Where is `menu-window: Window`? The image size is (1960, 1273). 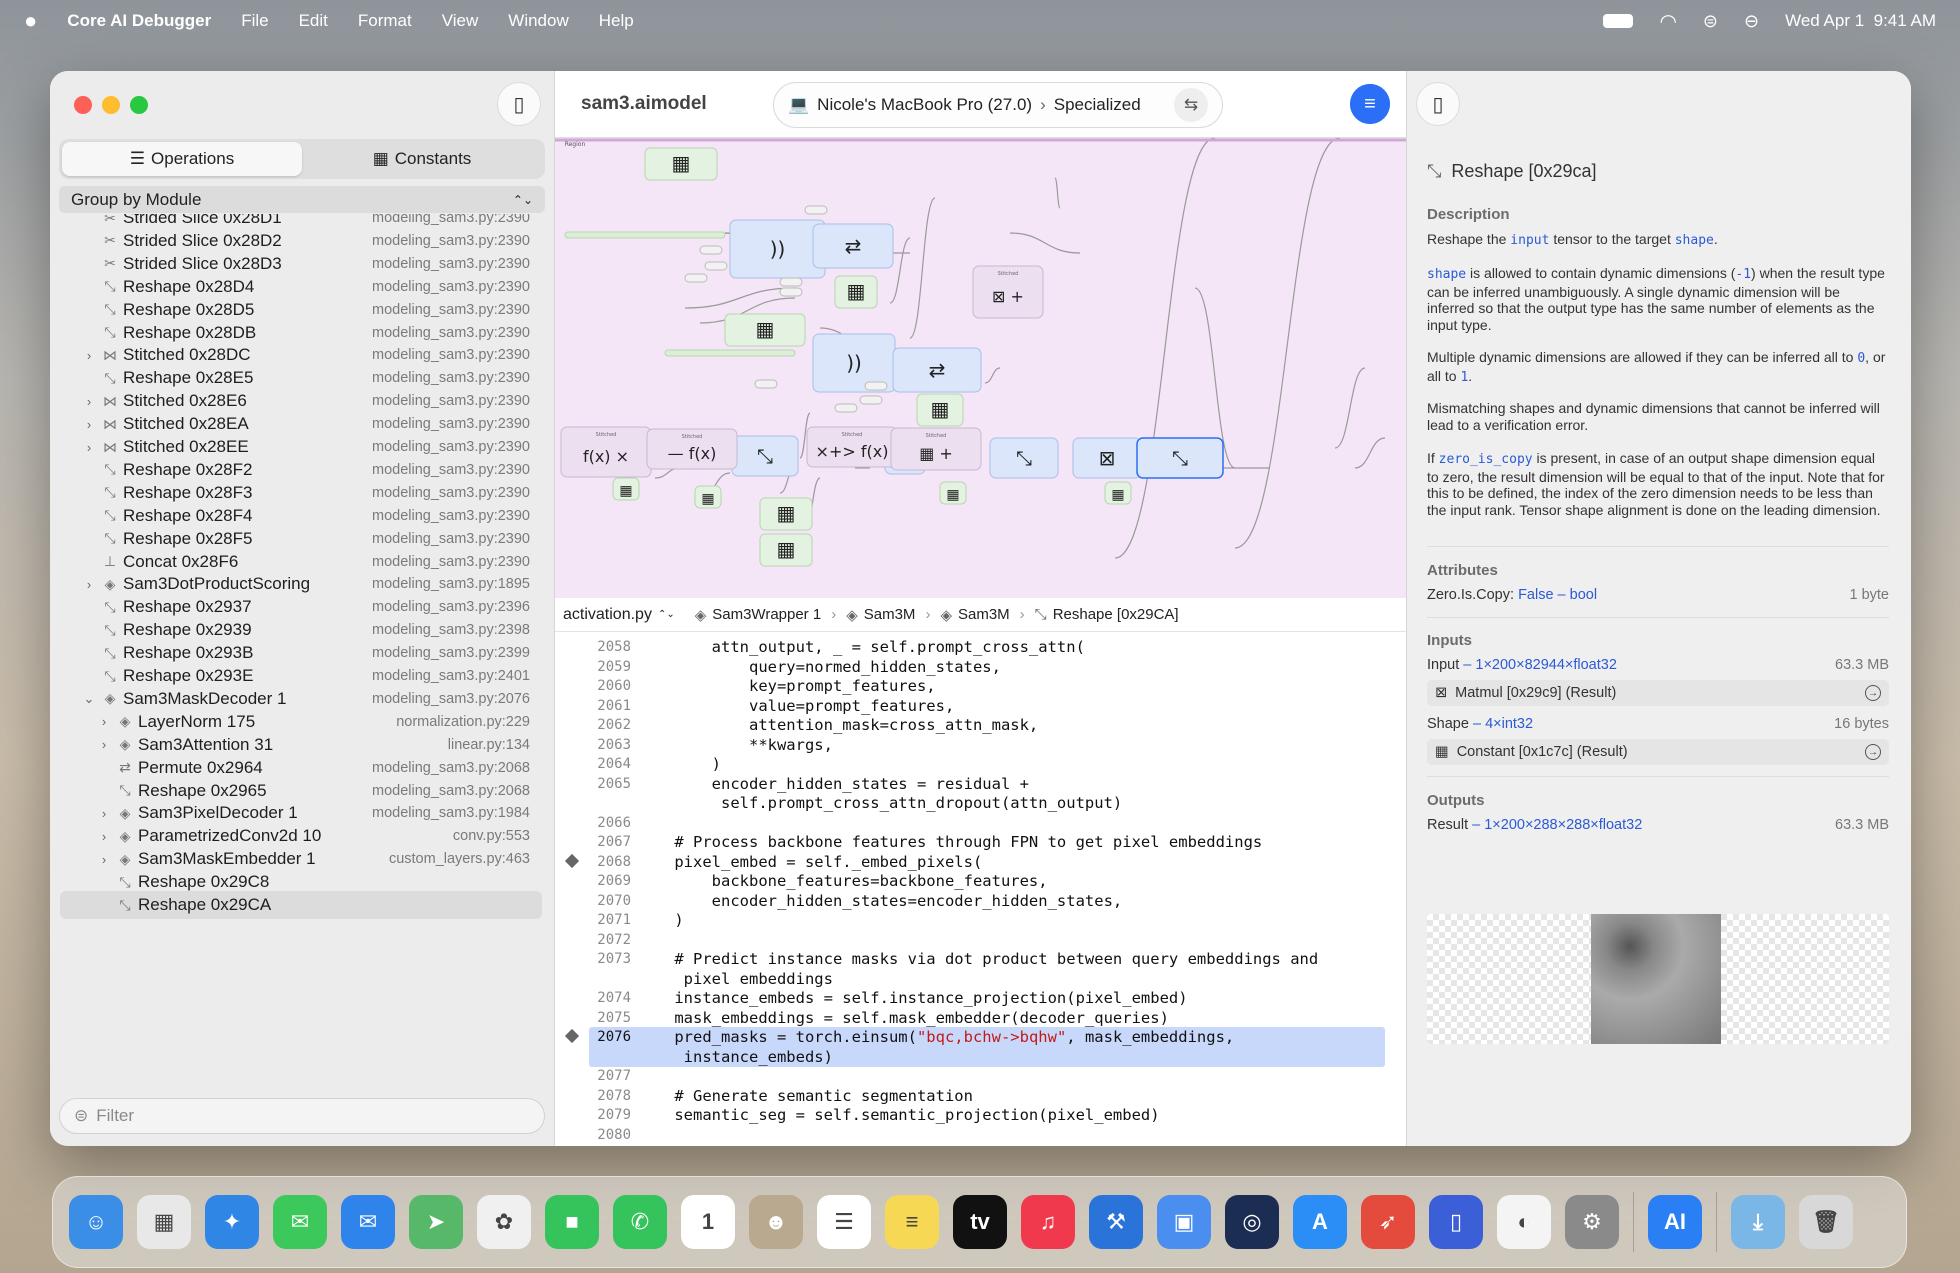 menu-window: Window is located at coordinates (538, 21).